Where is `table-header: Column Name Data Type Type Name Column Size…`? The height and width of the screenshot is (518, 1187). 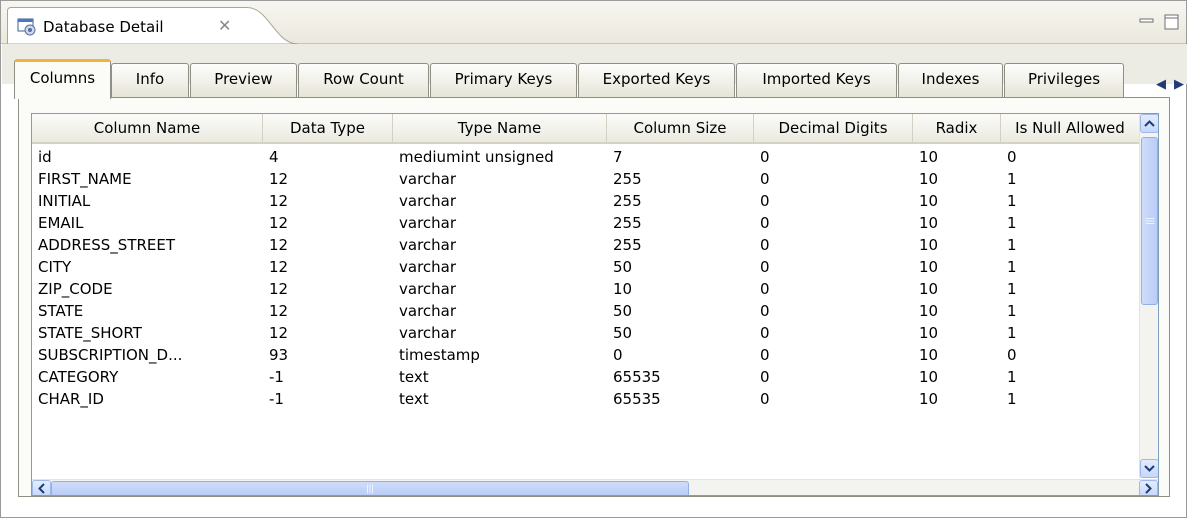 table-header: Column Name Data Type Type Name Column Size… is located at coordinates (586, 129).